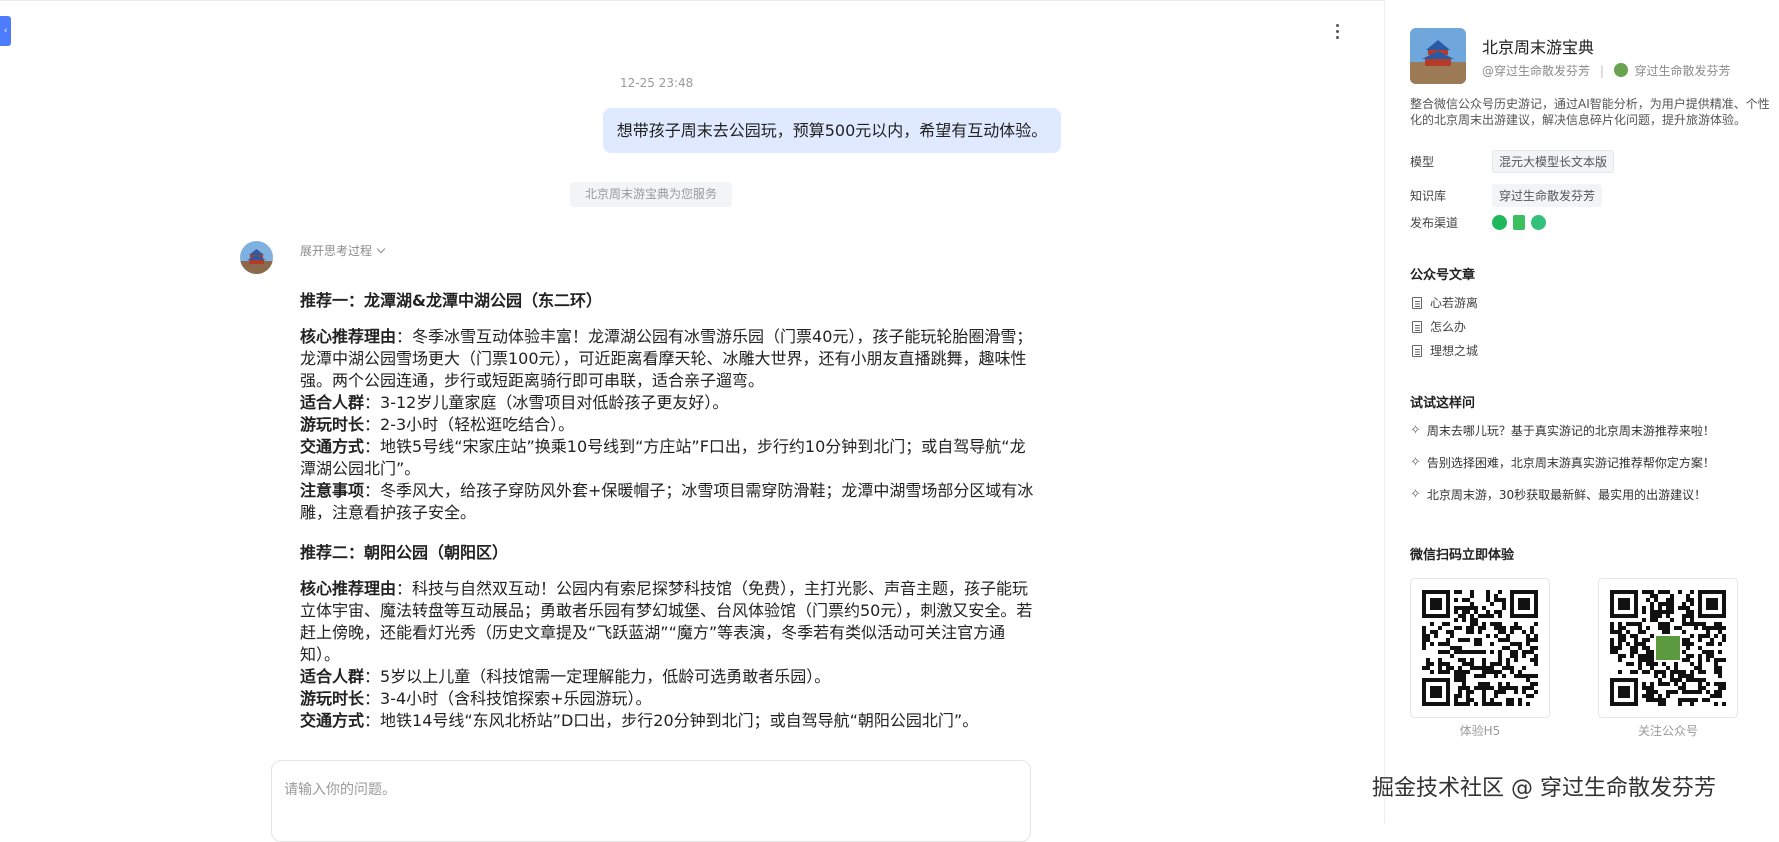 The image size is (1779, 842). I want to click on top-border, so click(692, 2).